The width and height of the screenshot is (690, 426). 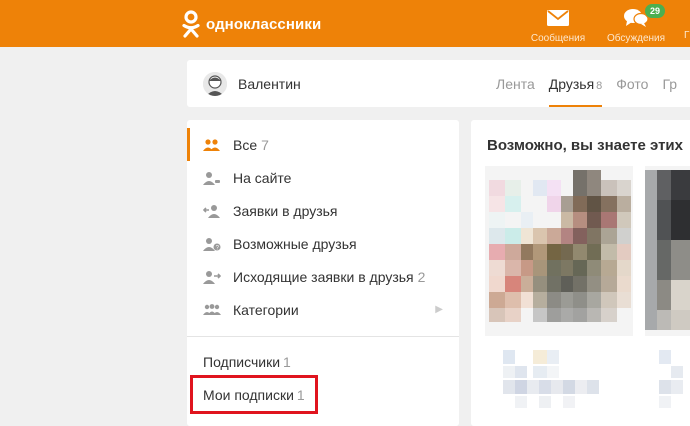 What do you see at coordinates (242, 362) in the screenshot?
I see `subscribers-label: Подписчики` at bounding box center [242, 362].